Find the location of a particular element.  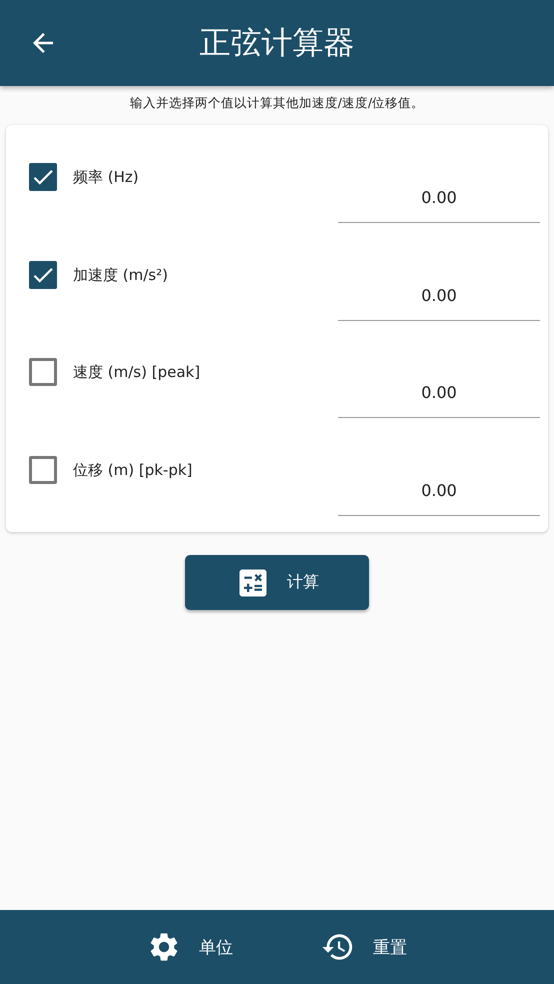

instruction-text: 输入并选择两个值以计算其他加速度/速度/位移值。 is located at coordinates (277, 103).